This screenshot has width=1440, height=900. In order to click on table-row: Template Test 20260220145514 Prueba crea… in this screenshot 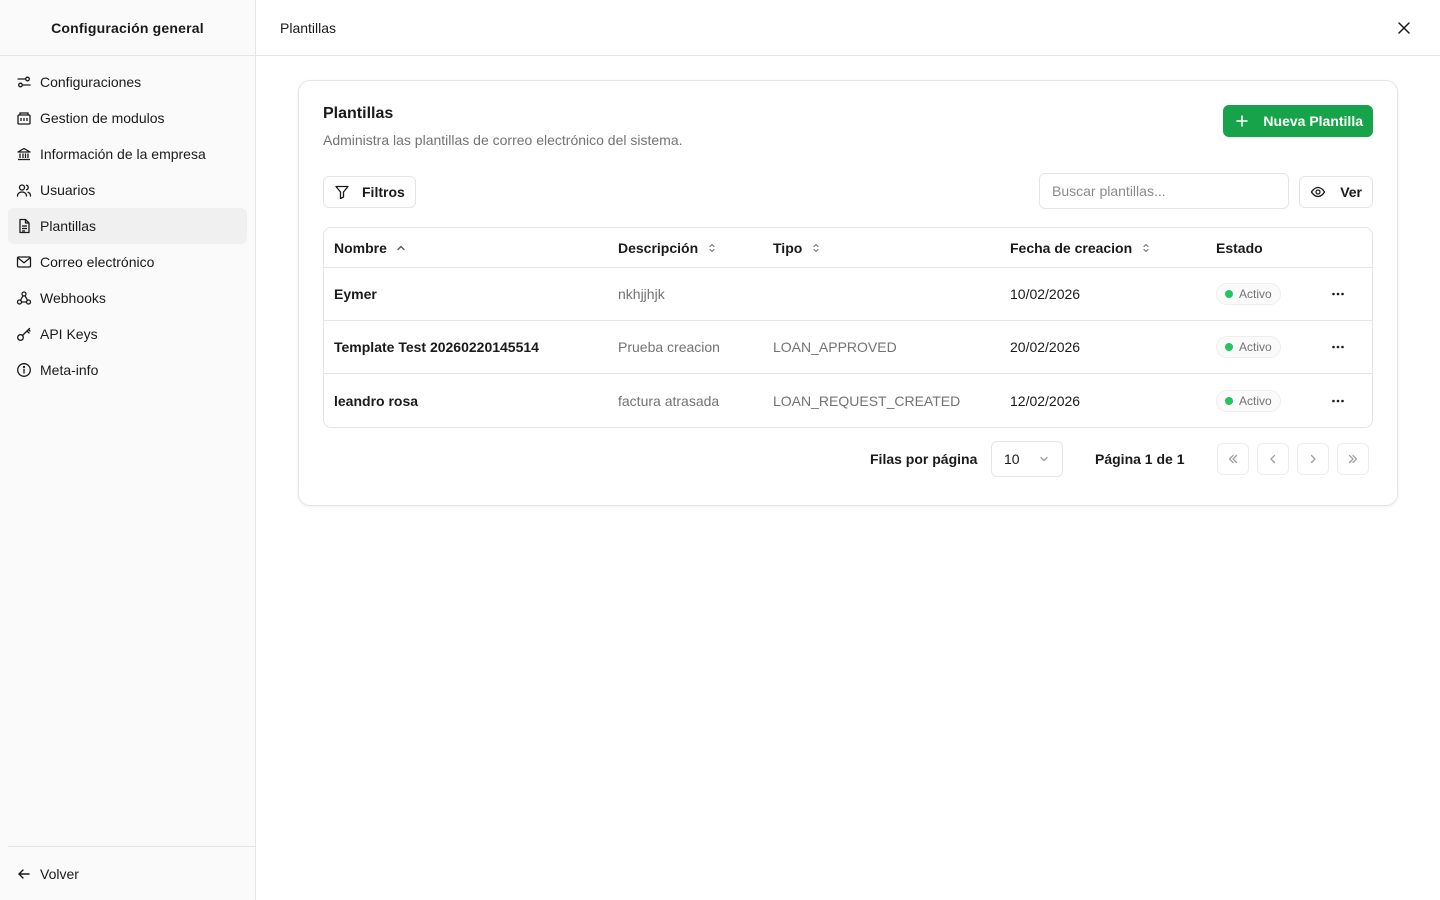, I will do `click(848, 347)`.